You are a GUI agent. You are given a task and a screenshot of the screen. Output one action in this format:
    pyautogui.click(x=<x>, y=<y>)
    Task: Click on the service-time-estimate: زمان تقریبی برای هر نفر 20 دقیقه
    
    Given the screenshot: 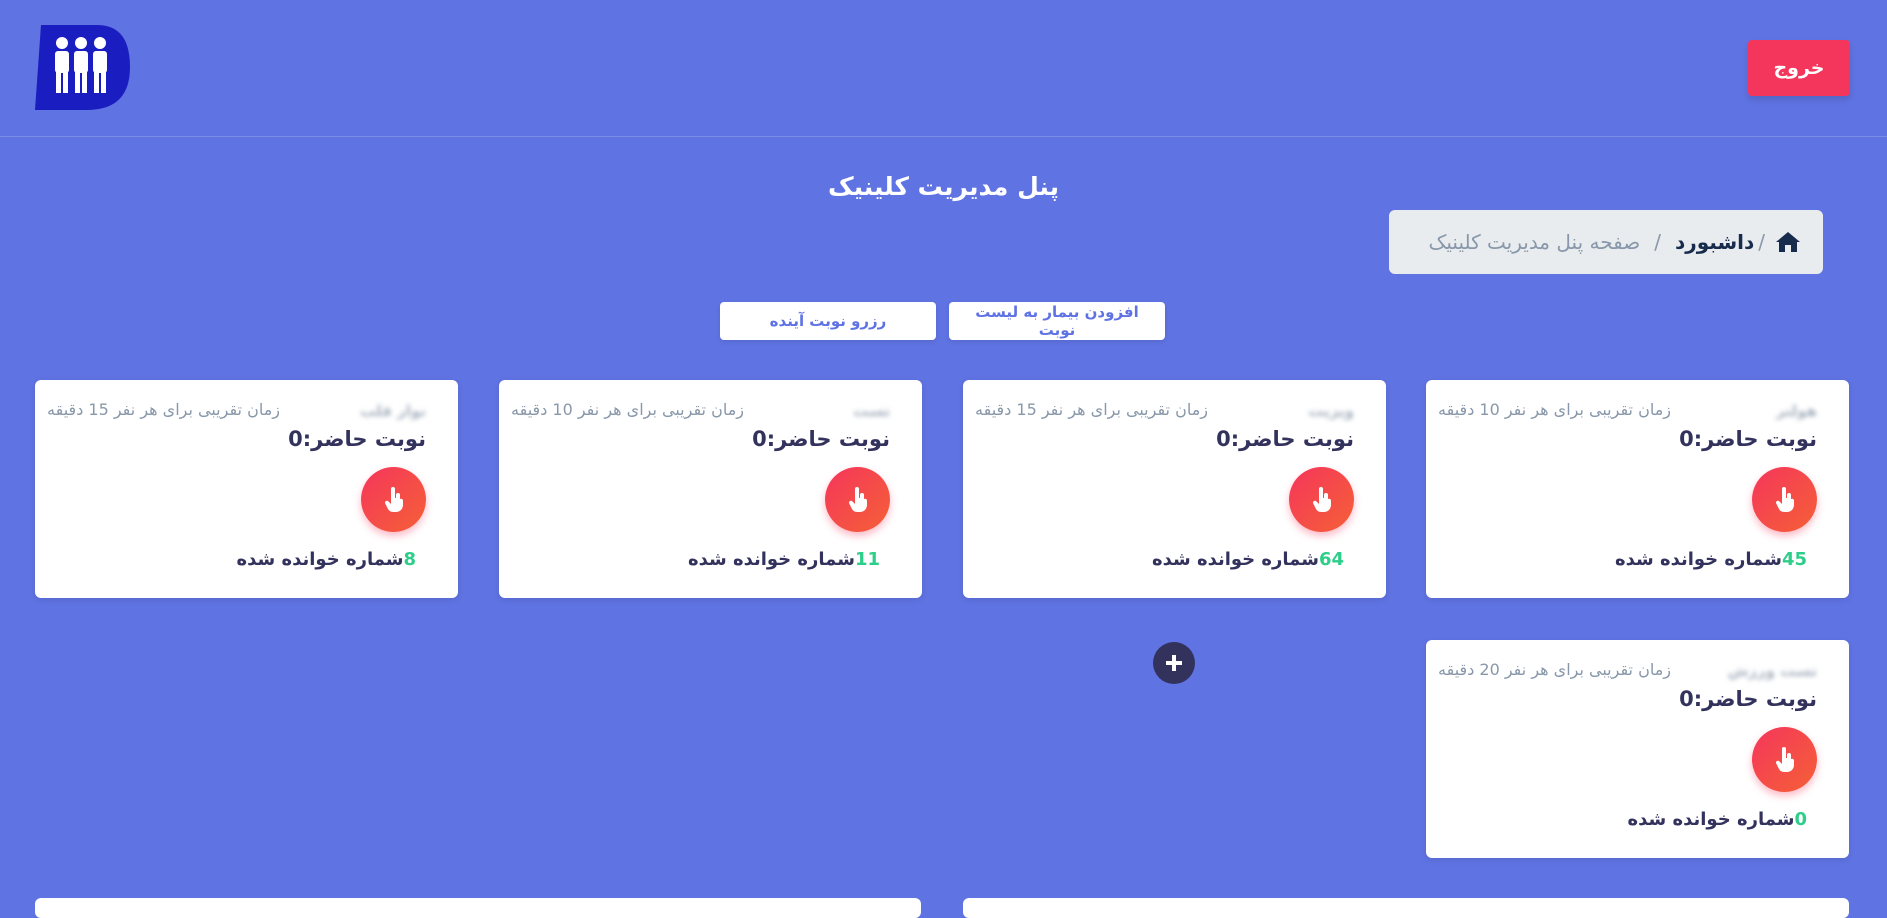 What is the action you would take?
    pyautogui.click(x=1554, y=669)
    